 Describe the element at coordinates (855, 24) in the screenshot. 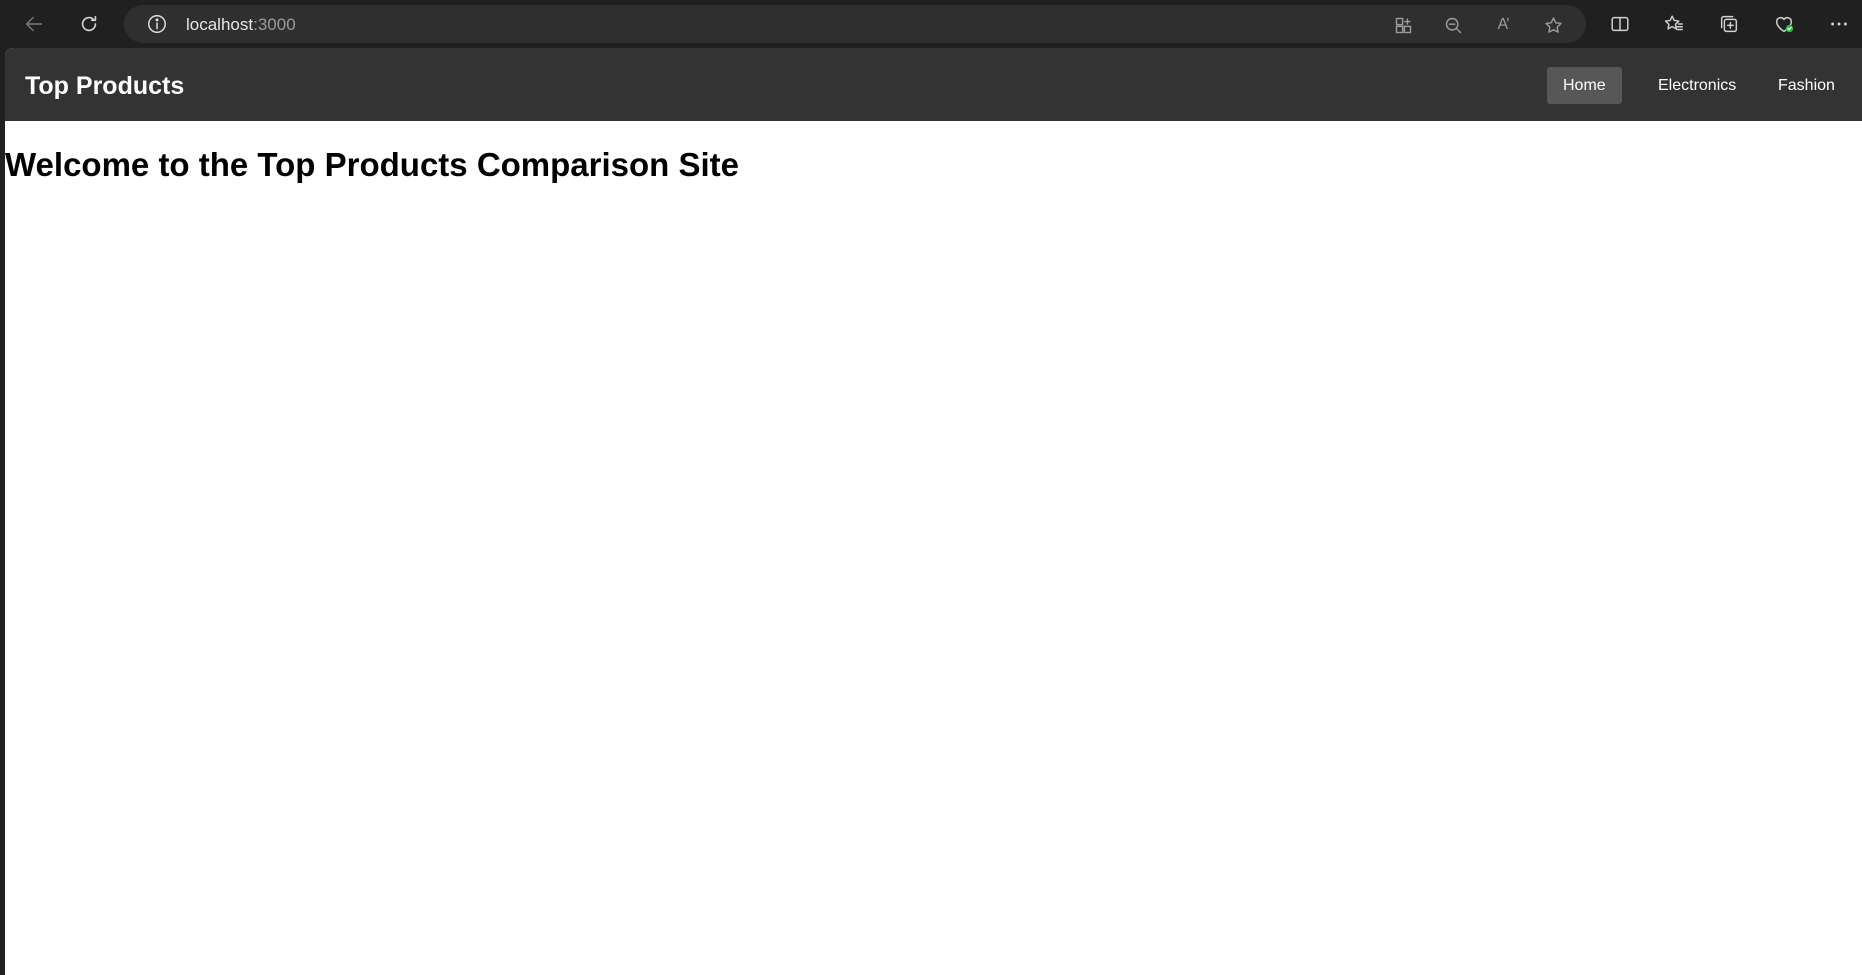

I see `address-bar: localhost:3000 A’` at that location.